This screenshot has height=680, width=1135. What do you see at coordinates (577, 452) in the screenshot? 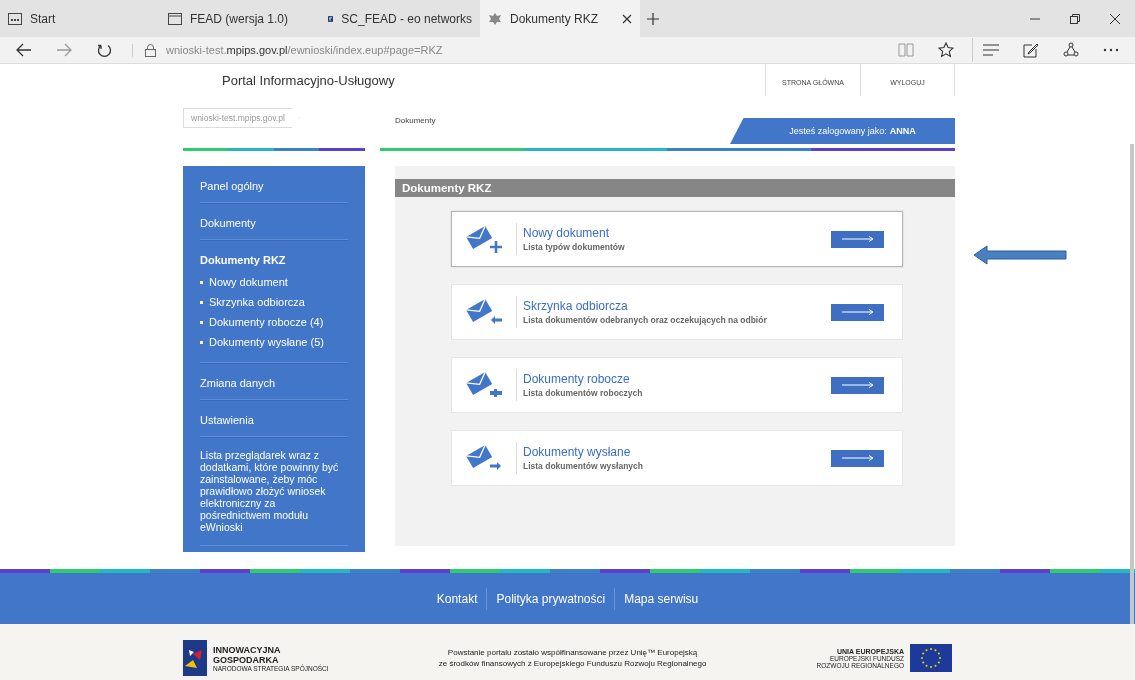
I see `card-title: Dokumenty wysłane` at bounding box center [577, 452].